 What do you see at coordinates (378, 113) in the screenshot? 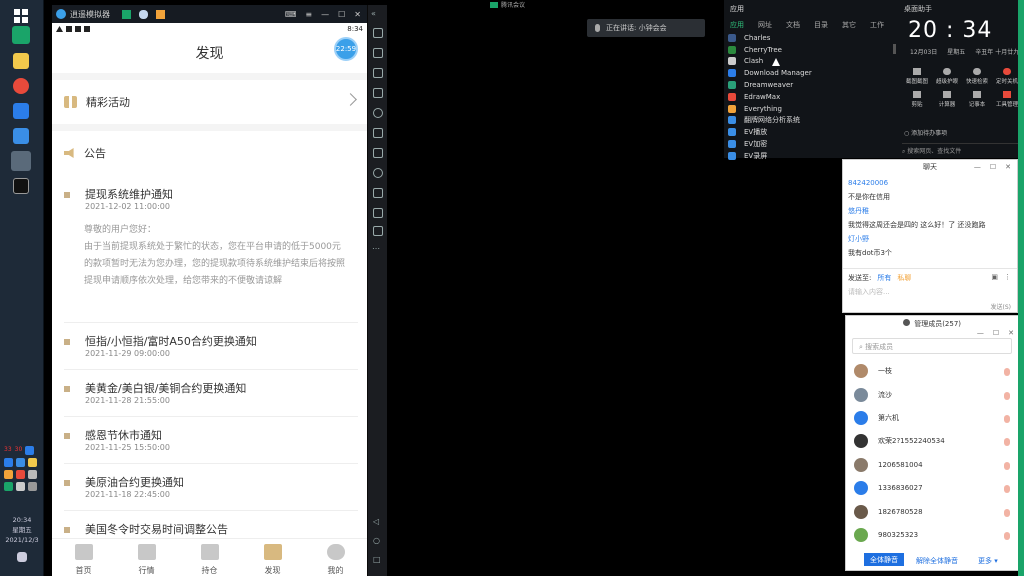
I see `settings-icon` at bounding box center [378, 113].